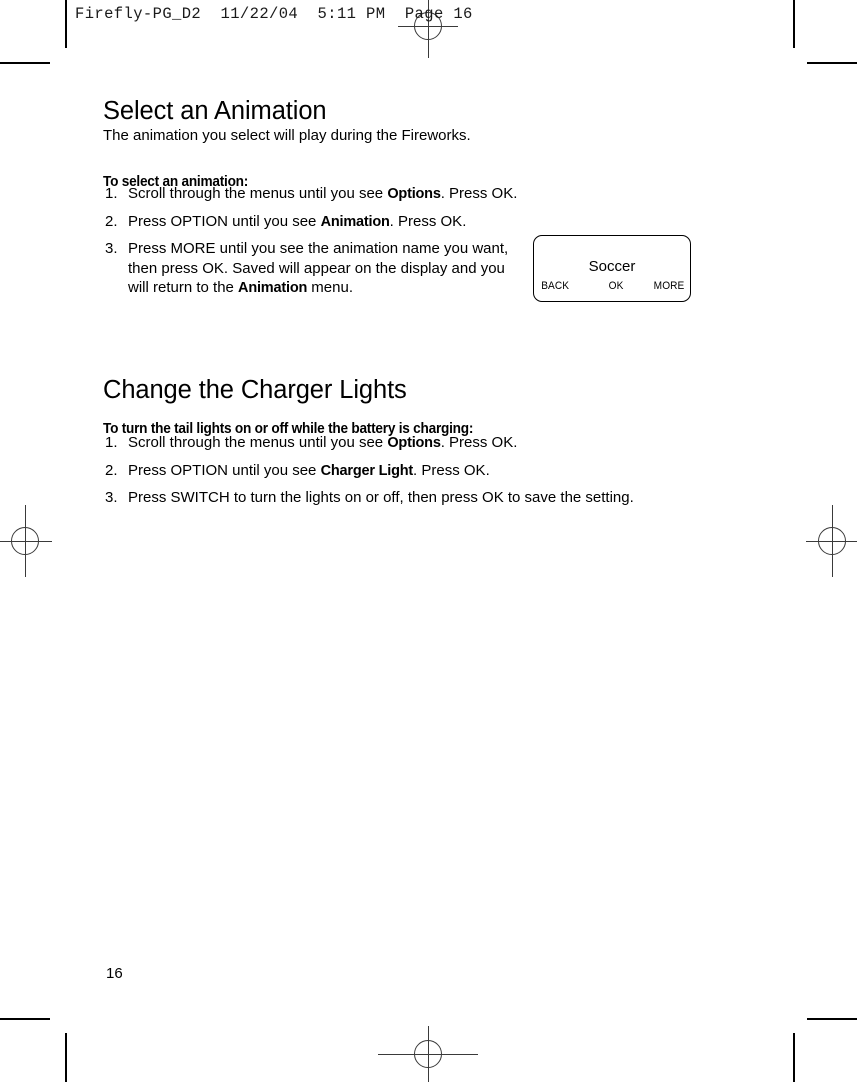 The width and height of the screenshot is (857, 1082). Describe the element at coordinates (66, 1057) in the screenshot. I see `crop-mark-bottom-left-vertical` at that location.